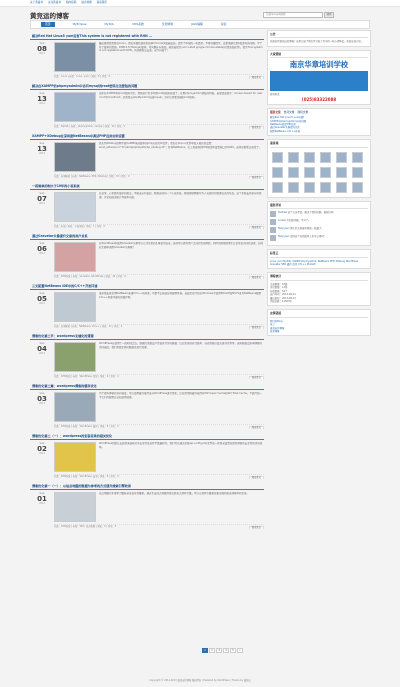  Describe the element at coordinates (293, 15) in the screenshot. I see `search-input: 百度Google搜索` at that location.